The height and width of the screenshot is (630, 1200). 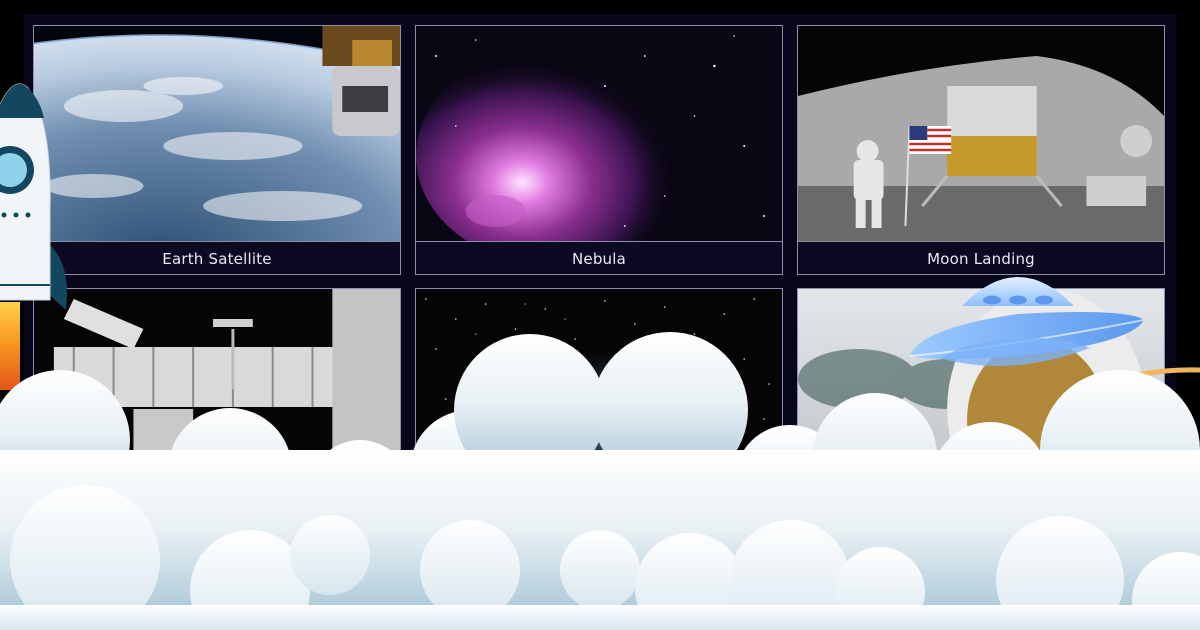 I want to click on gallery-card-nebula: Nebula, so click(x=599, y=150).